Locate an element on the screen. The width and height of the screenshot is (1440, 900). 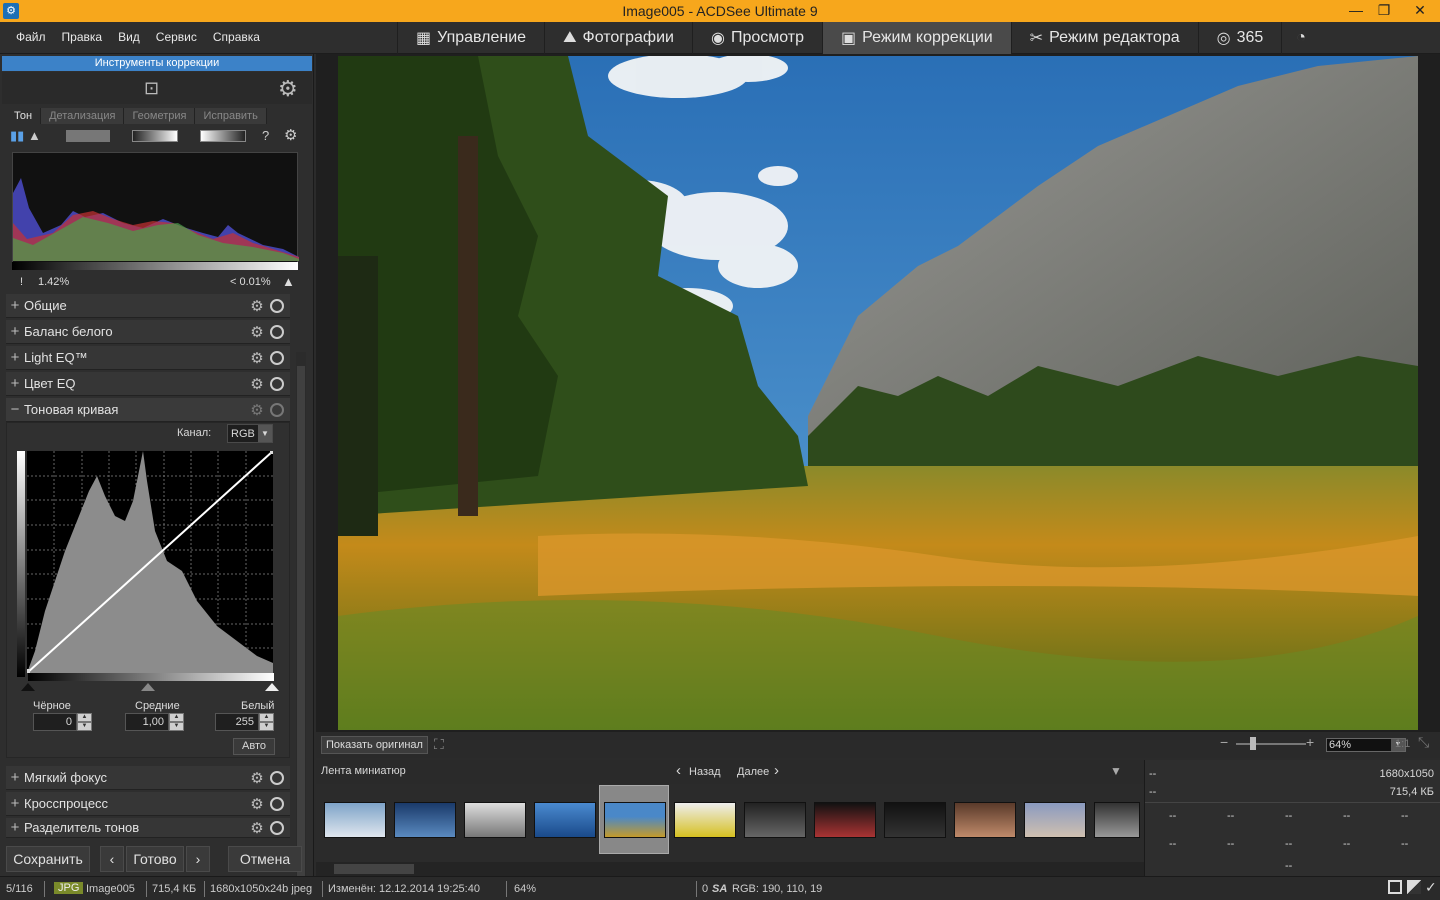
zoom-slider-thumb is located at coordinates (1253, 743).